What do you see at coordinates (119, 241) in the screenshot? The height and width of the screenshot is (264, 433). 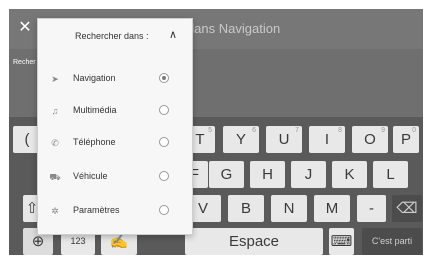 I see `handwriting-icon: ✍` at bounding box center [119, 241].